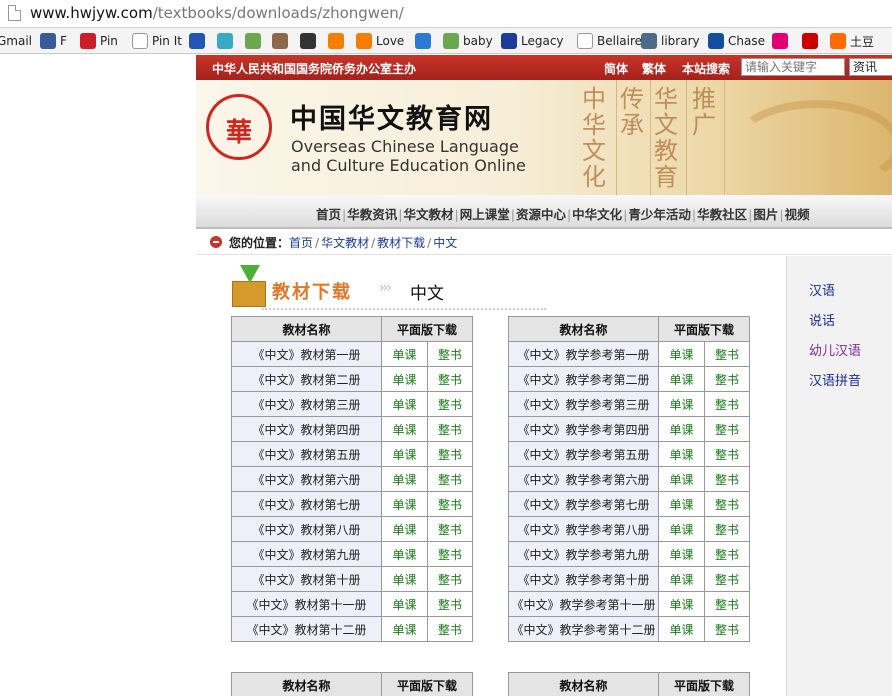  What do you see at coordinates (485, 214) in the screenshot?
I see `nav-item: 网上课堂` at bounding box center [485, 214].